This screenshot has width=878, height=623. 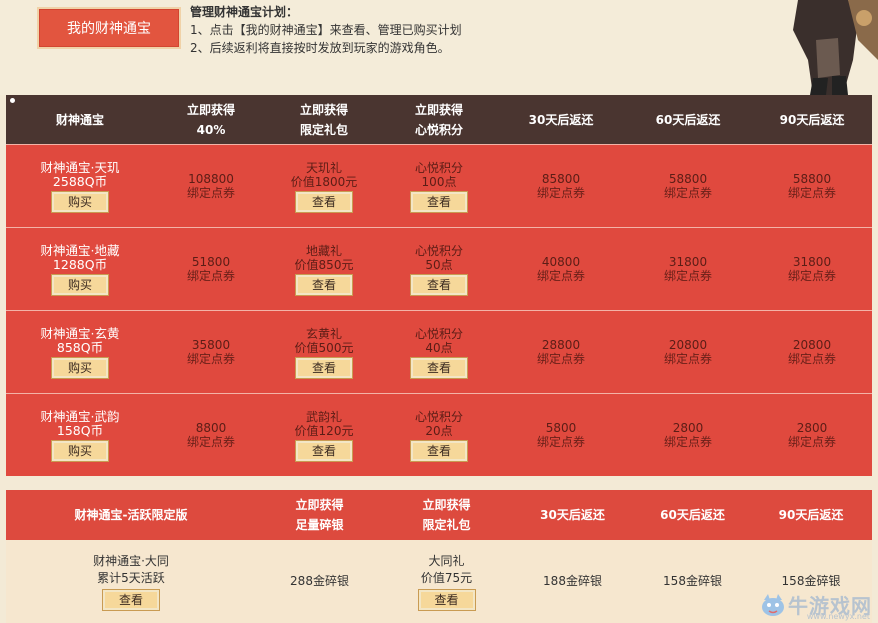 I want to click on value: 31800, so click(x=812, y=262).